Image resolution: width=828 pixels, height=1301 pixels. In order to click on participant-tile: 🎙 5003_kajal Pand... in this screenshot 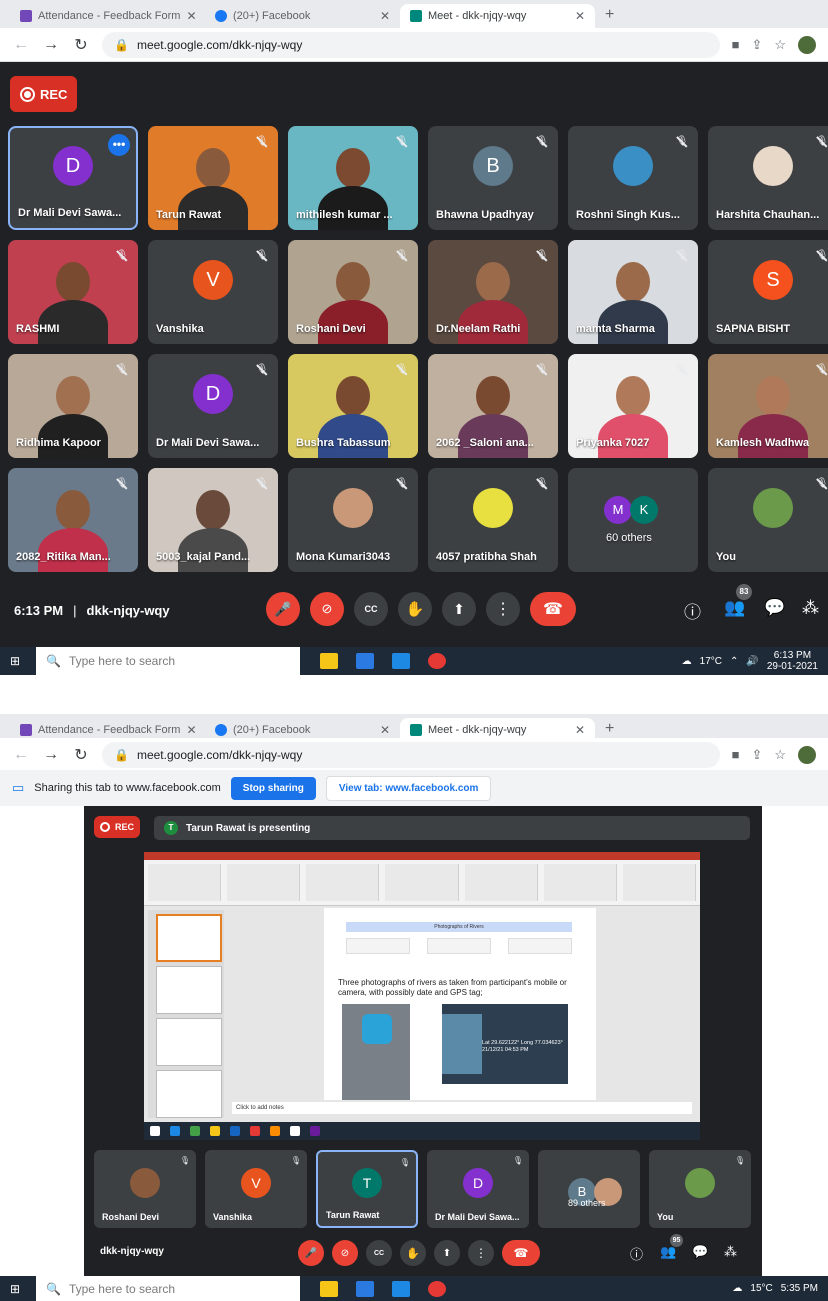, I will do `click(213, 520)`.